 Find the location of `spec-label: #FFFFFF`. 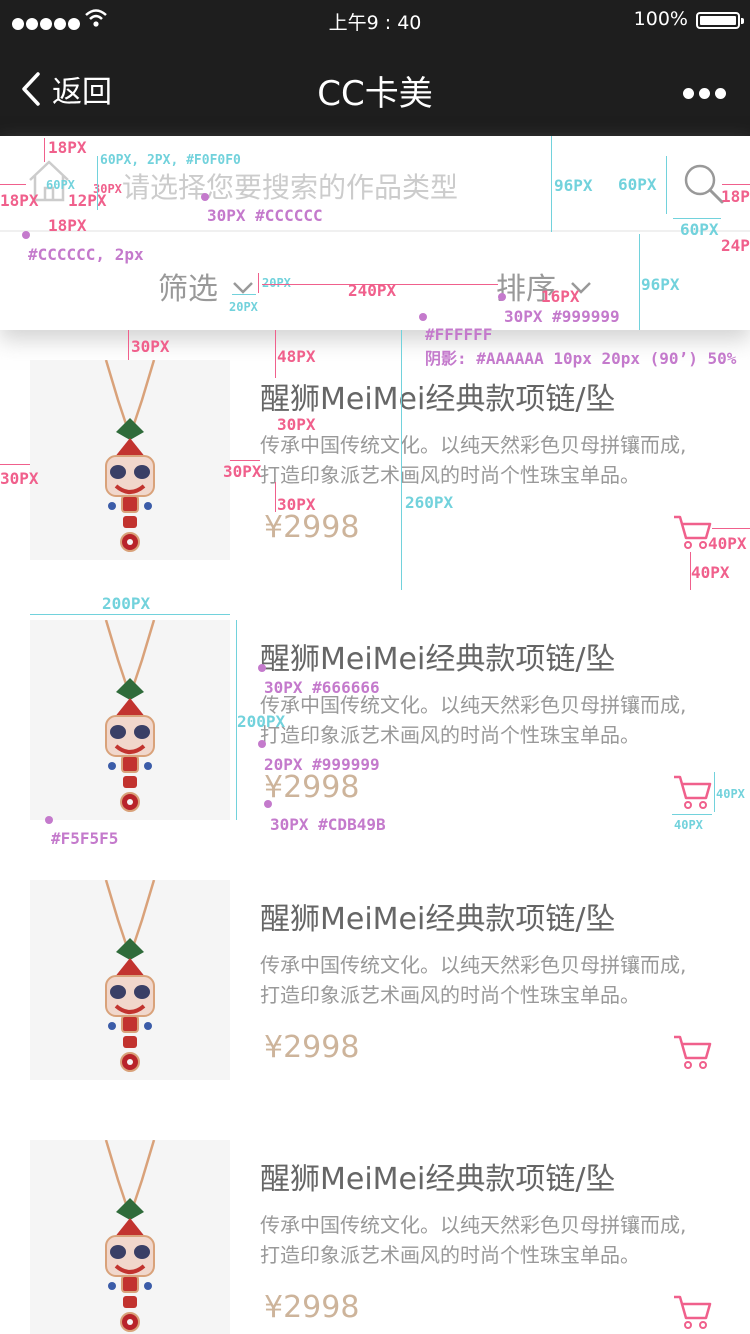

spec-label: #FFFFFF is located at coordinates (459, 334).